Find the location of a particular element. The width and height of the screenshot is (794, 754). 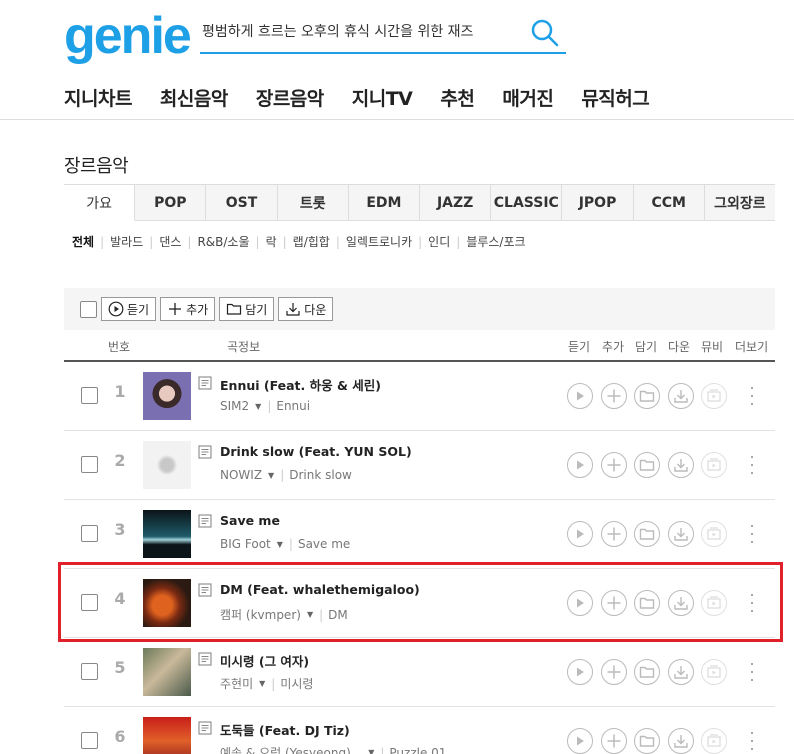

song-title: Save me is located at coordinates (250, 520).